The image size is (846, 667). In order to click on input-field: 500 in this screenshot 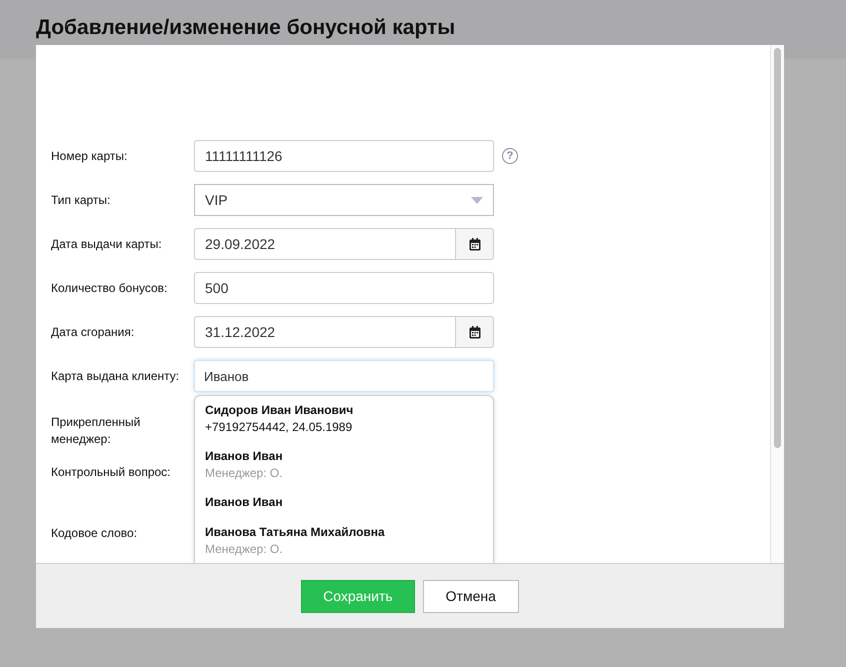, I will do `click(344, 288)`.